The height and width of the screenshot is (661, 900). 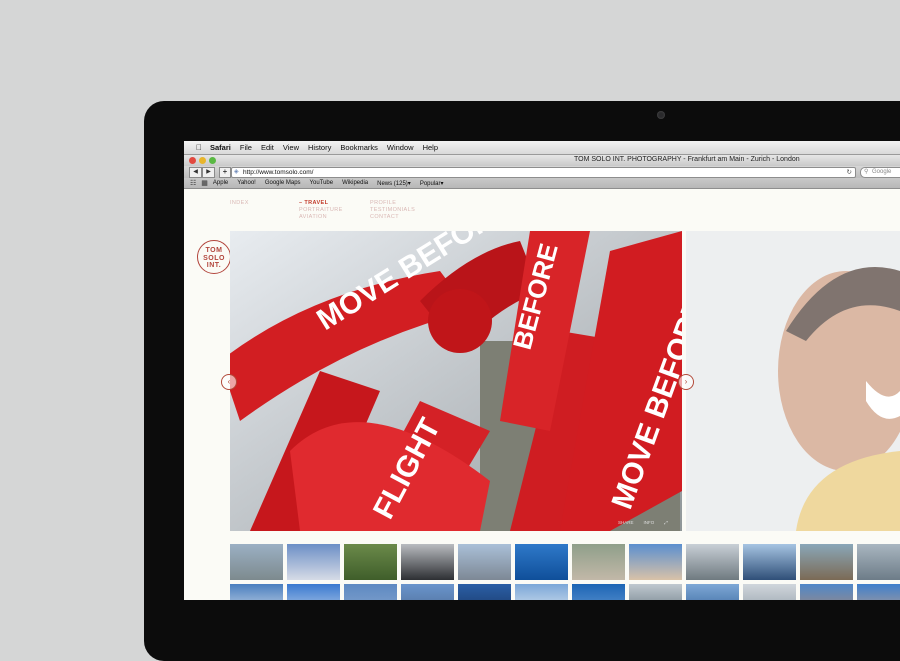 I want to click on search-icon: ⚲, so click(x=866, y=172).